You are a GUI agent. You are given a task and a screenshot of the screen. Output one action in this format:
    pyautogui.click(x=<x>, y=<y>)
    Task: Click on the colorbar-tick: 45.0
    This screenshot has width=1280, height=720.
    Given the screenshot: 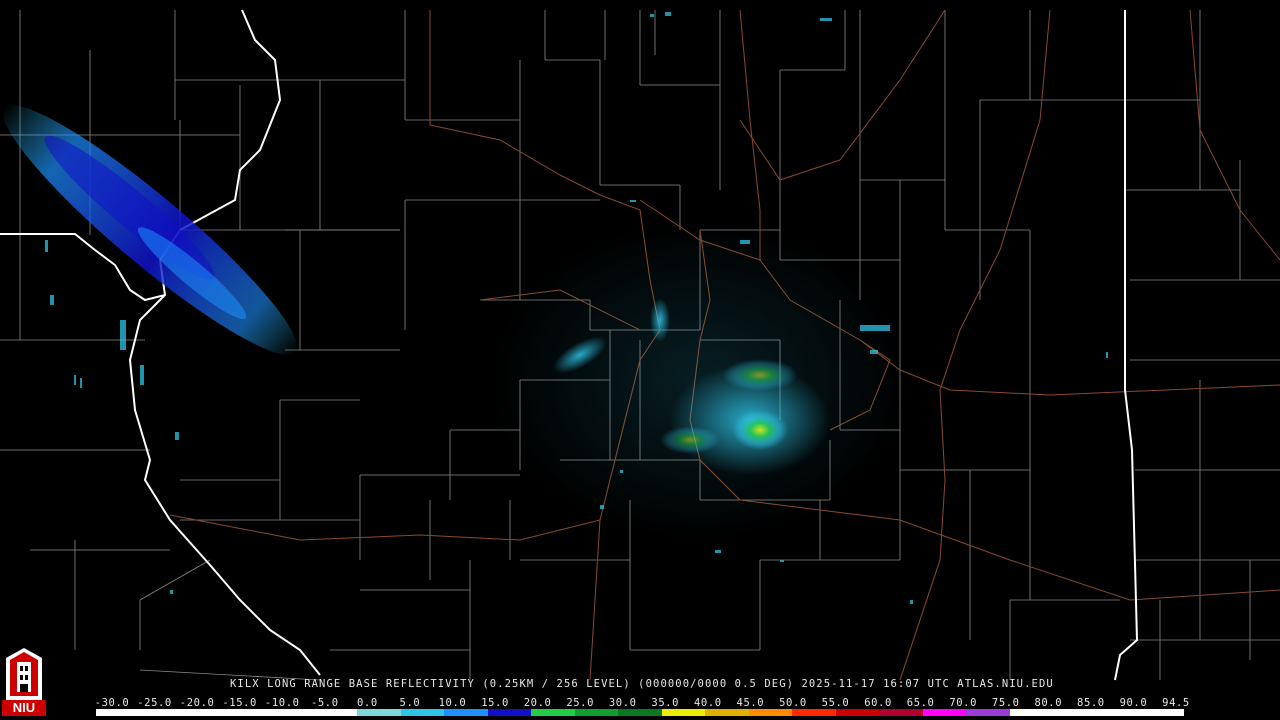 What is the action you would take?
    pyautogui.click(x=750, y=703)
    